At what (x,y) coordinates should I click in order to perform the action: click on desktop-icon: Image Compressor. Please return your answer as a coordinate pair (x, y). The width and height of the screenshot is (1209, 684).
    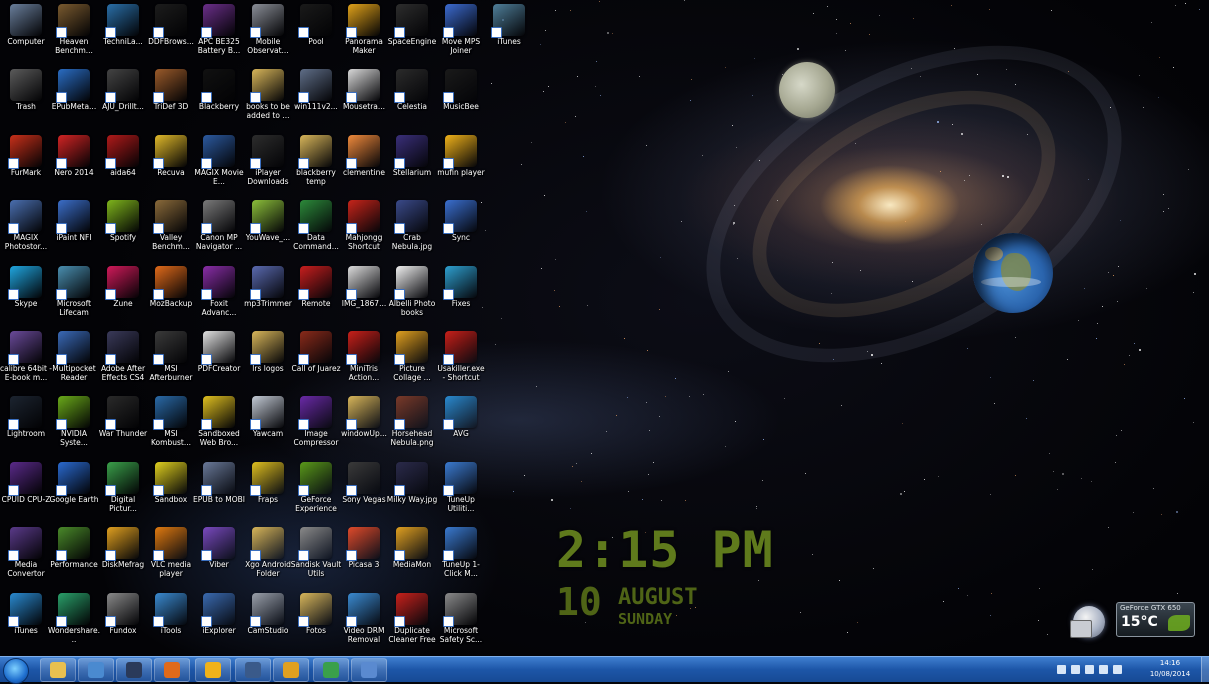
    Looking at the image, I should click on (316, 424).